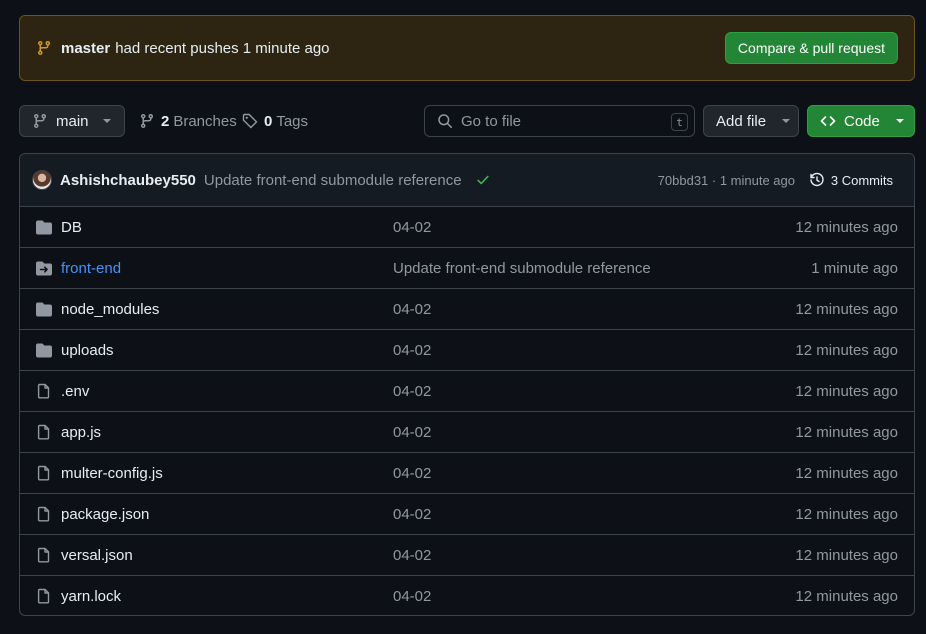 This screenshot has height=634, width=926. Describe the element at coordinates (679, 122) in the screenshot. I see `keyboard-shortcut-hint: t` at that location.